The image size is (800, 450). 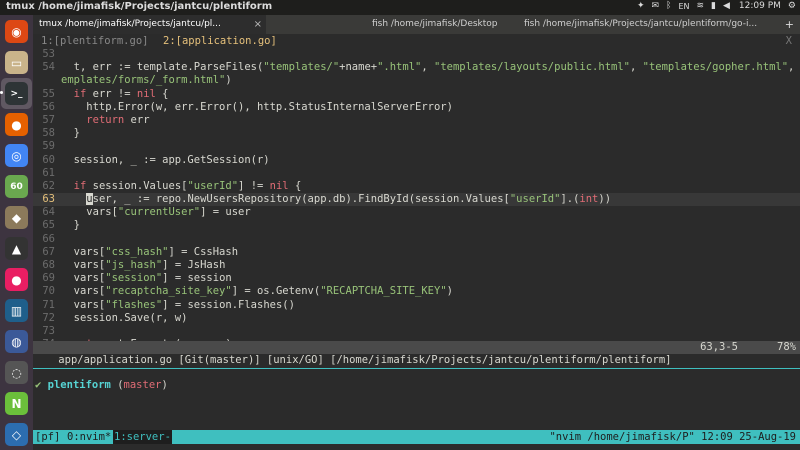 I want to click on inkscape-icon-glyph: ▲, so click(x=16, y=248).